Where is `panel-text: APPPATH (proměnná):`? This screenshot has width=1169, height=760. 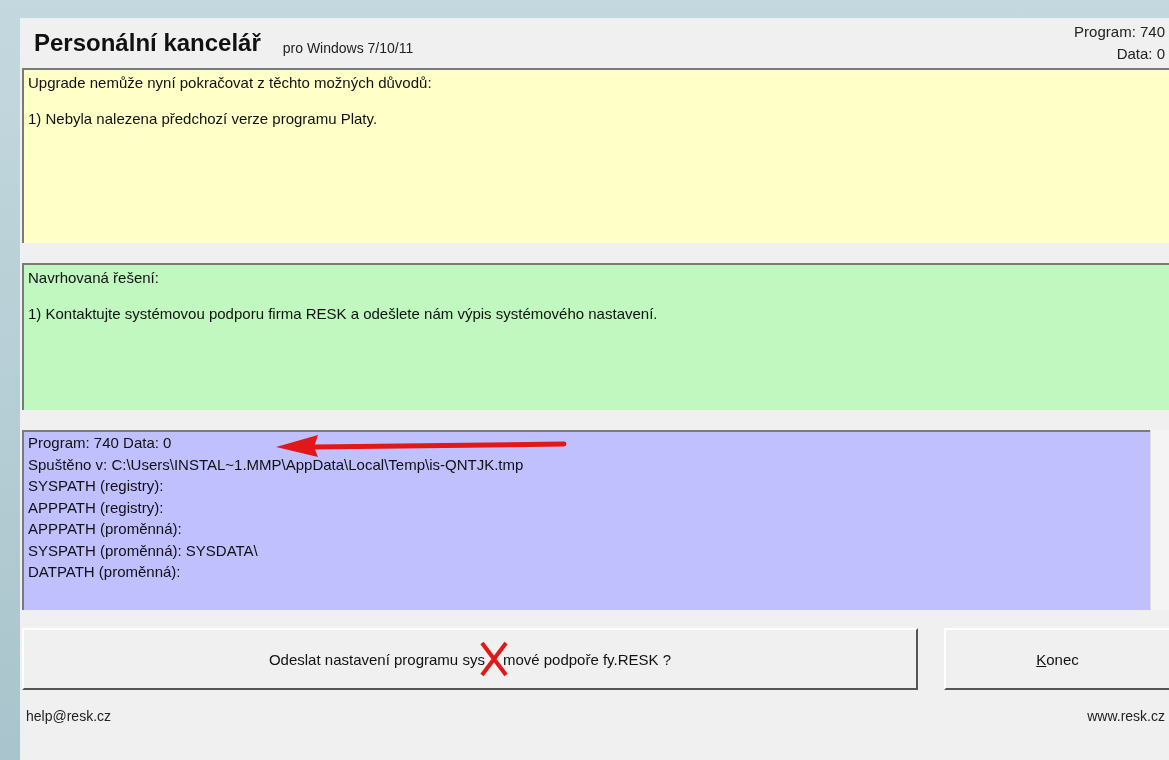
panel-text: APPPATH (proměnná): is located at coordinates (105, 529).